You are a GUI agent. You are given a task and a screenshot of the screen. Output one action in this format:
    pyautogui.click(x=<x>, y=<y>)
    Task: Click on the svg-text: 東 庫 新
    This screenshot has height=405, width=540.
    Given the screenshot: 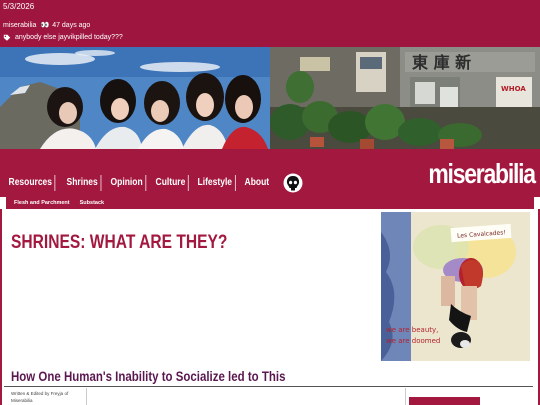 What is the action you would take?
    pyautogui.click(x=441, y=62)
    